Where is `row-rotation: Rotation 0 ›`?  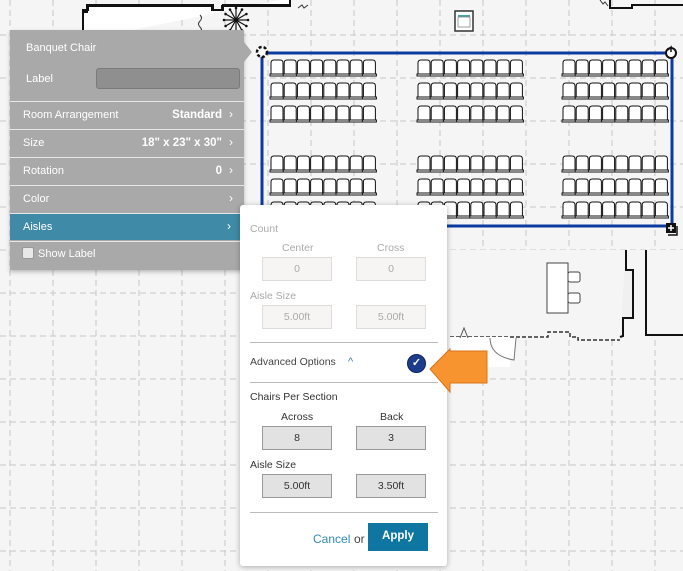
row-rotation: Rotation 0 › is located at coordinates (127, 170).